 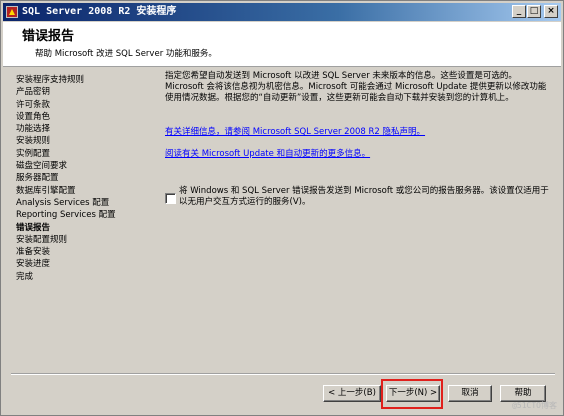 I want to click on title-bar: SQL Server 2008 R2 安装程序 _ □ ×, so click(x=282, y=12).